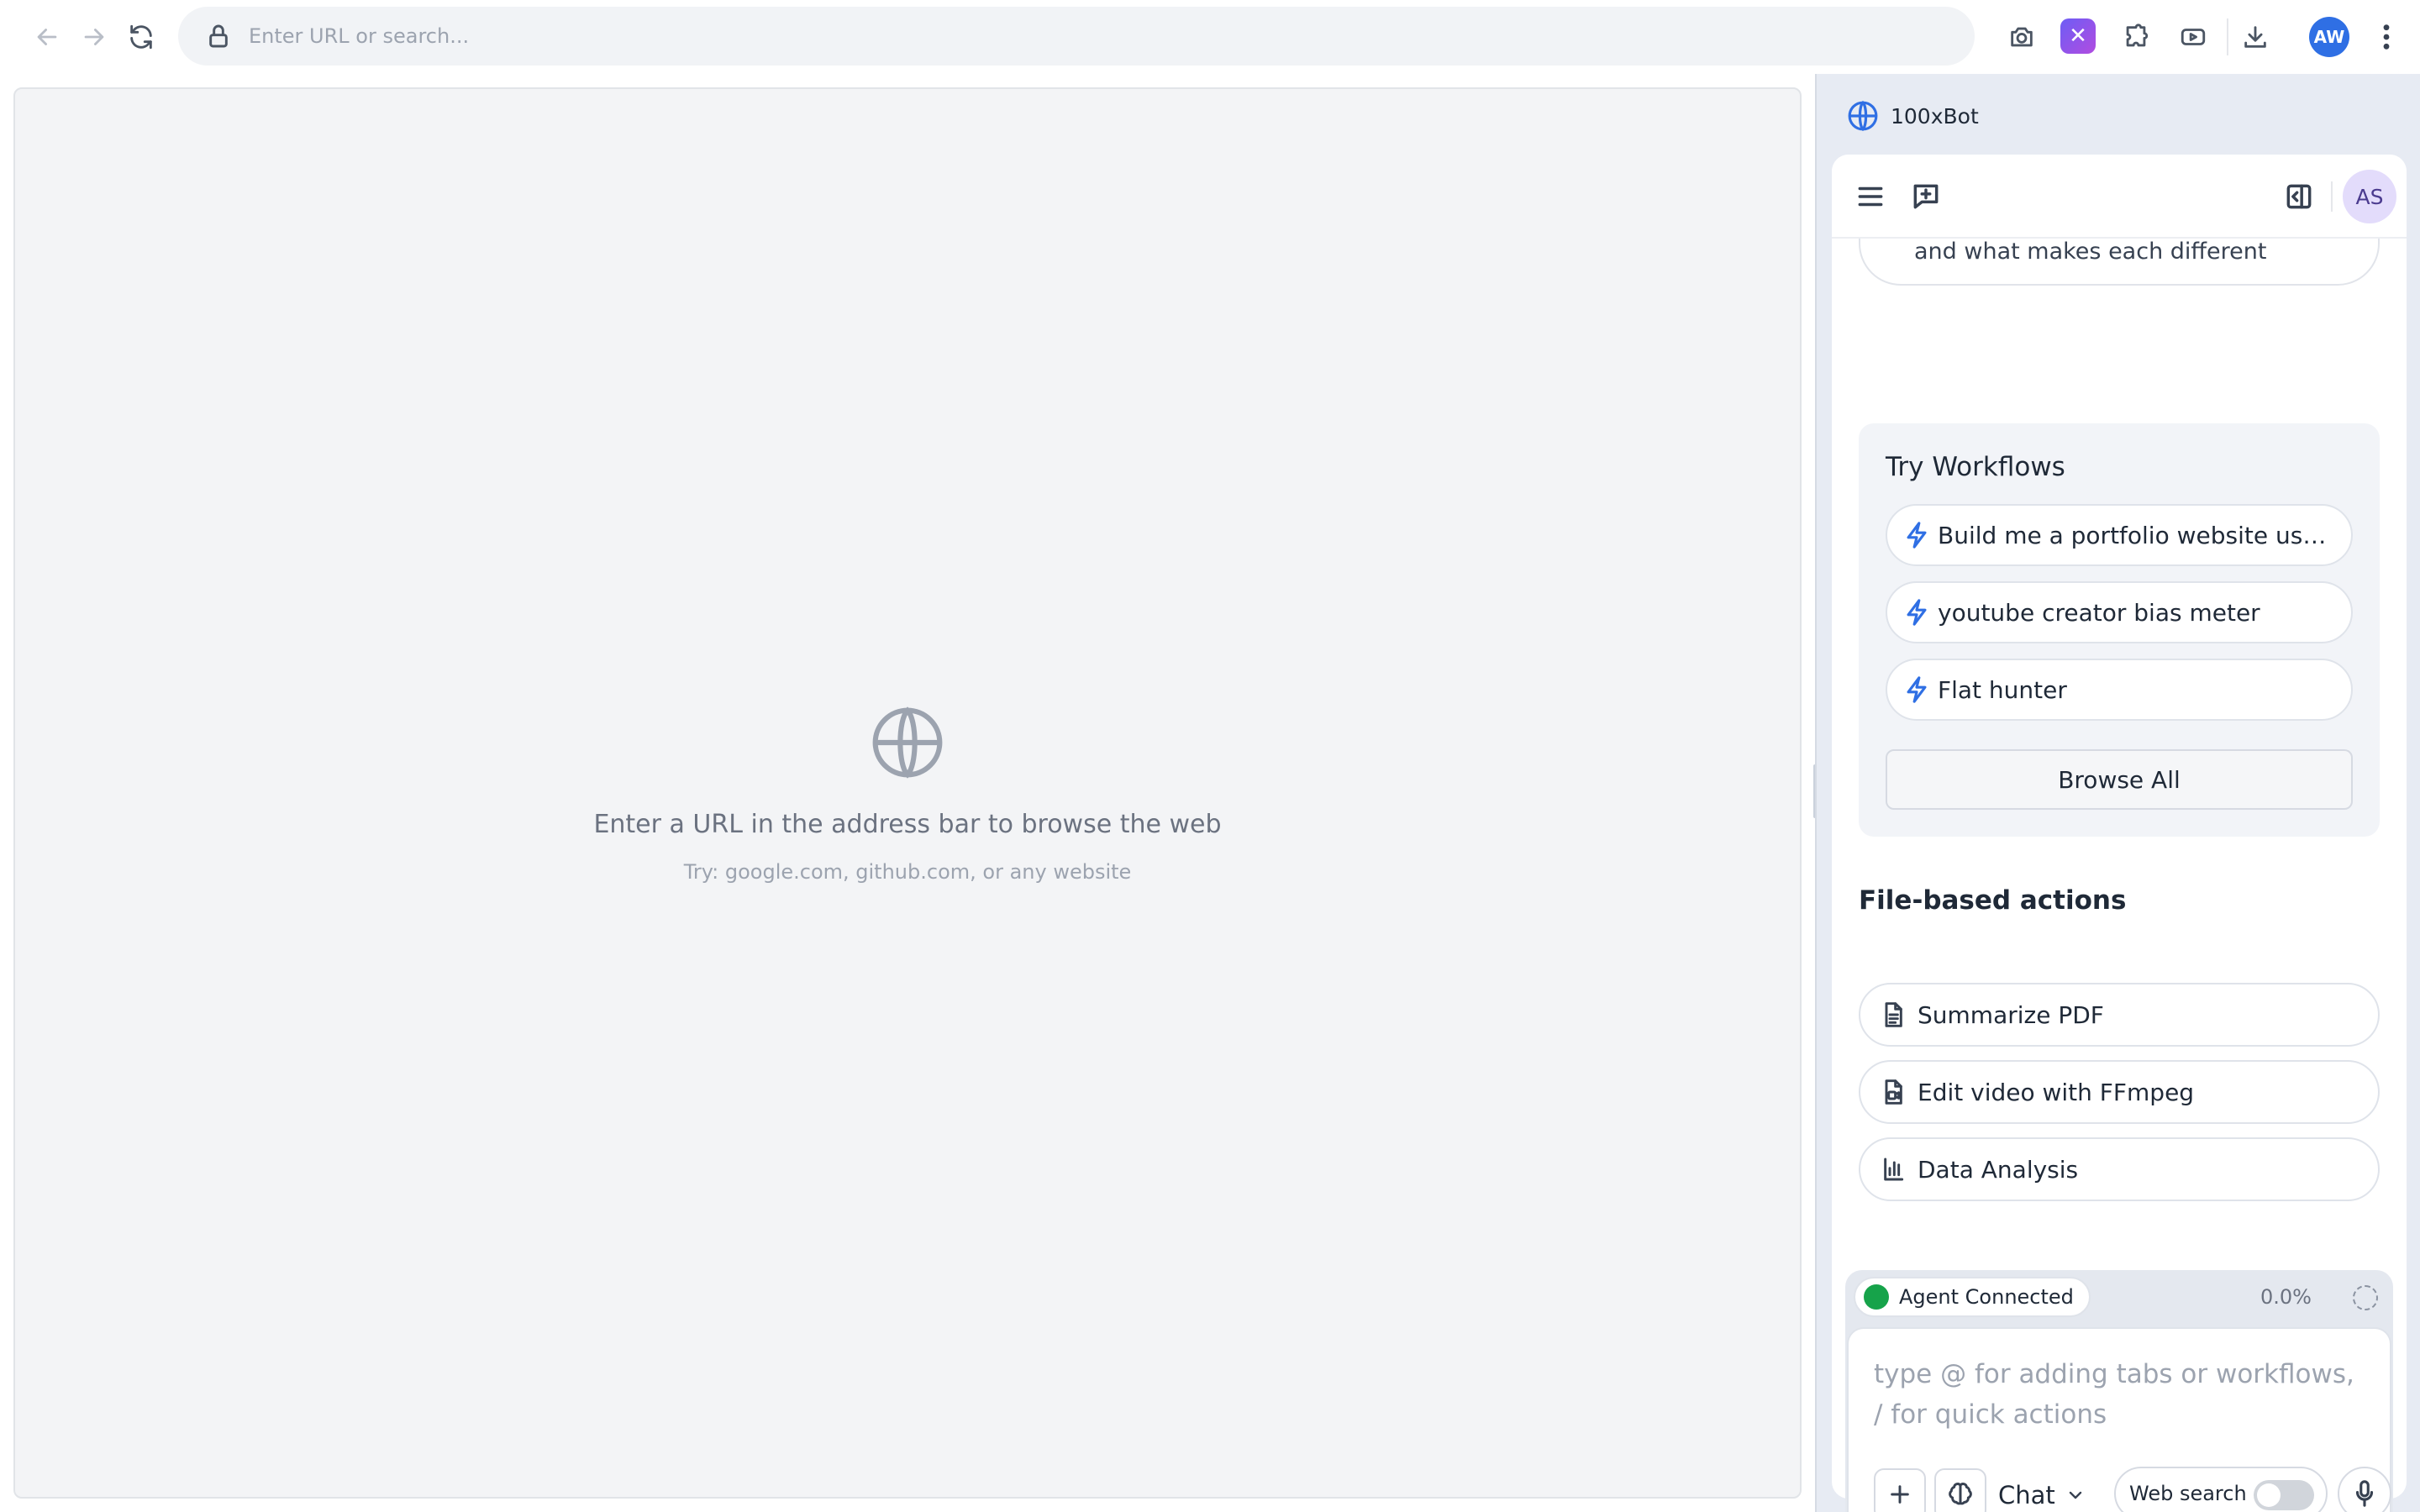  I want to click on bar-chart-icon, so click(1894, 1169).